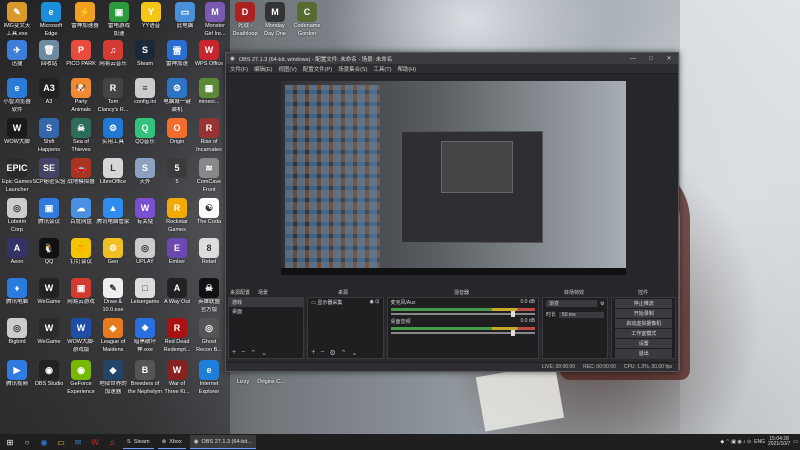 The image size is (800, 450). Describe the element at coordinates (145, 252) in the screenshot. I see `desktop-icon: ◎ UPLAY` at that location.